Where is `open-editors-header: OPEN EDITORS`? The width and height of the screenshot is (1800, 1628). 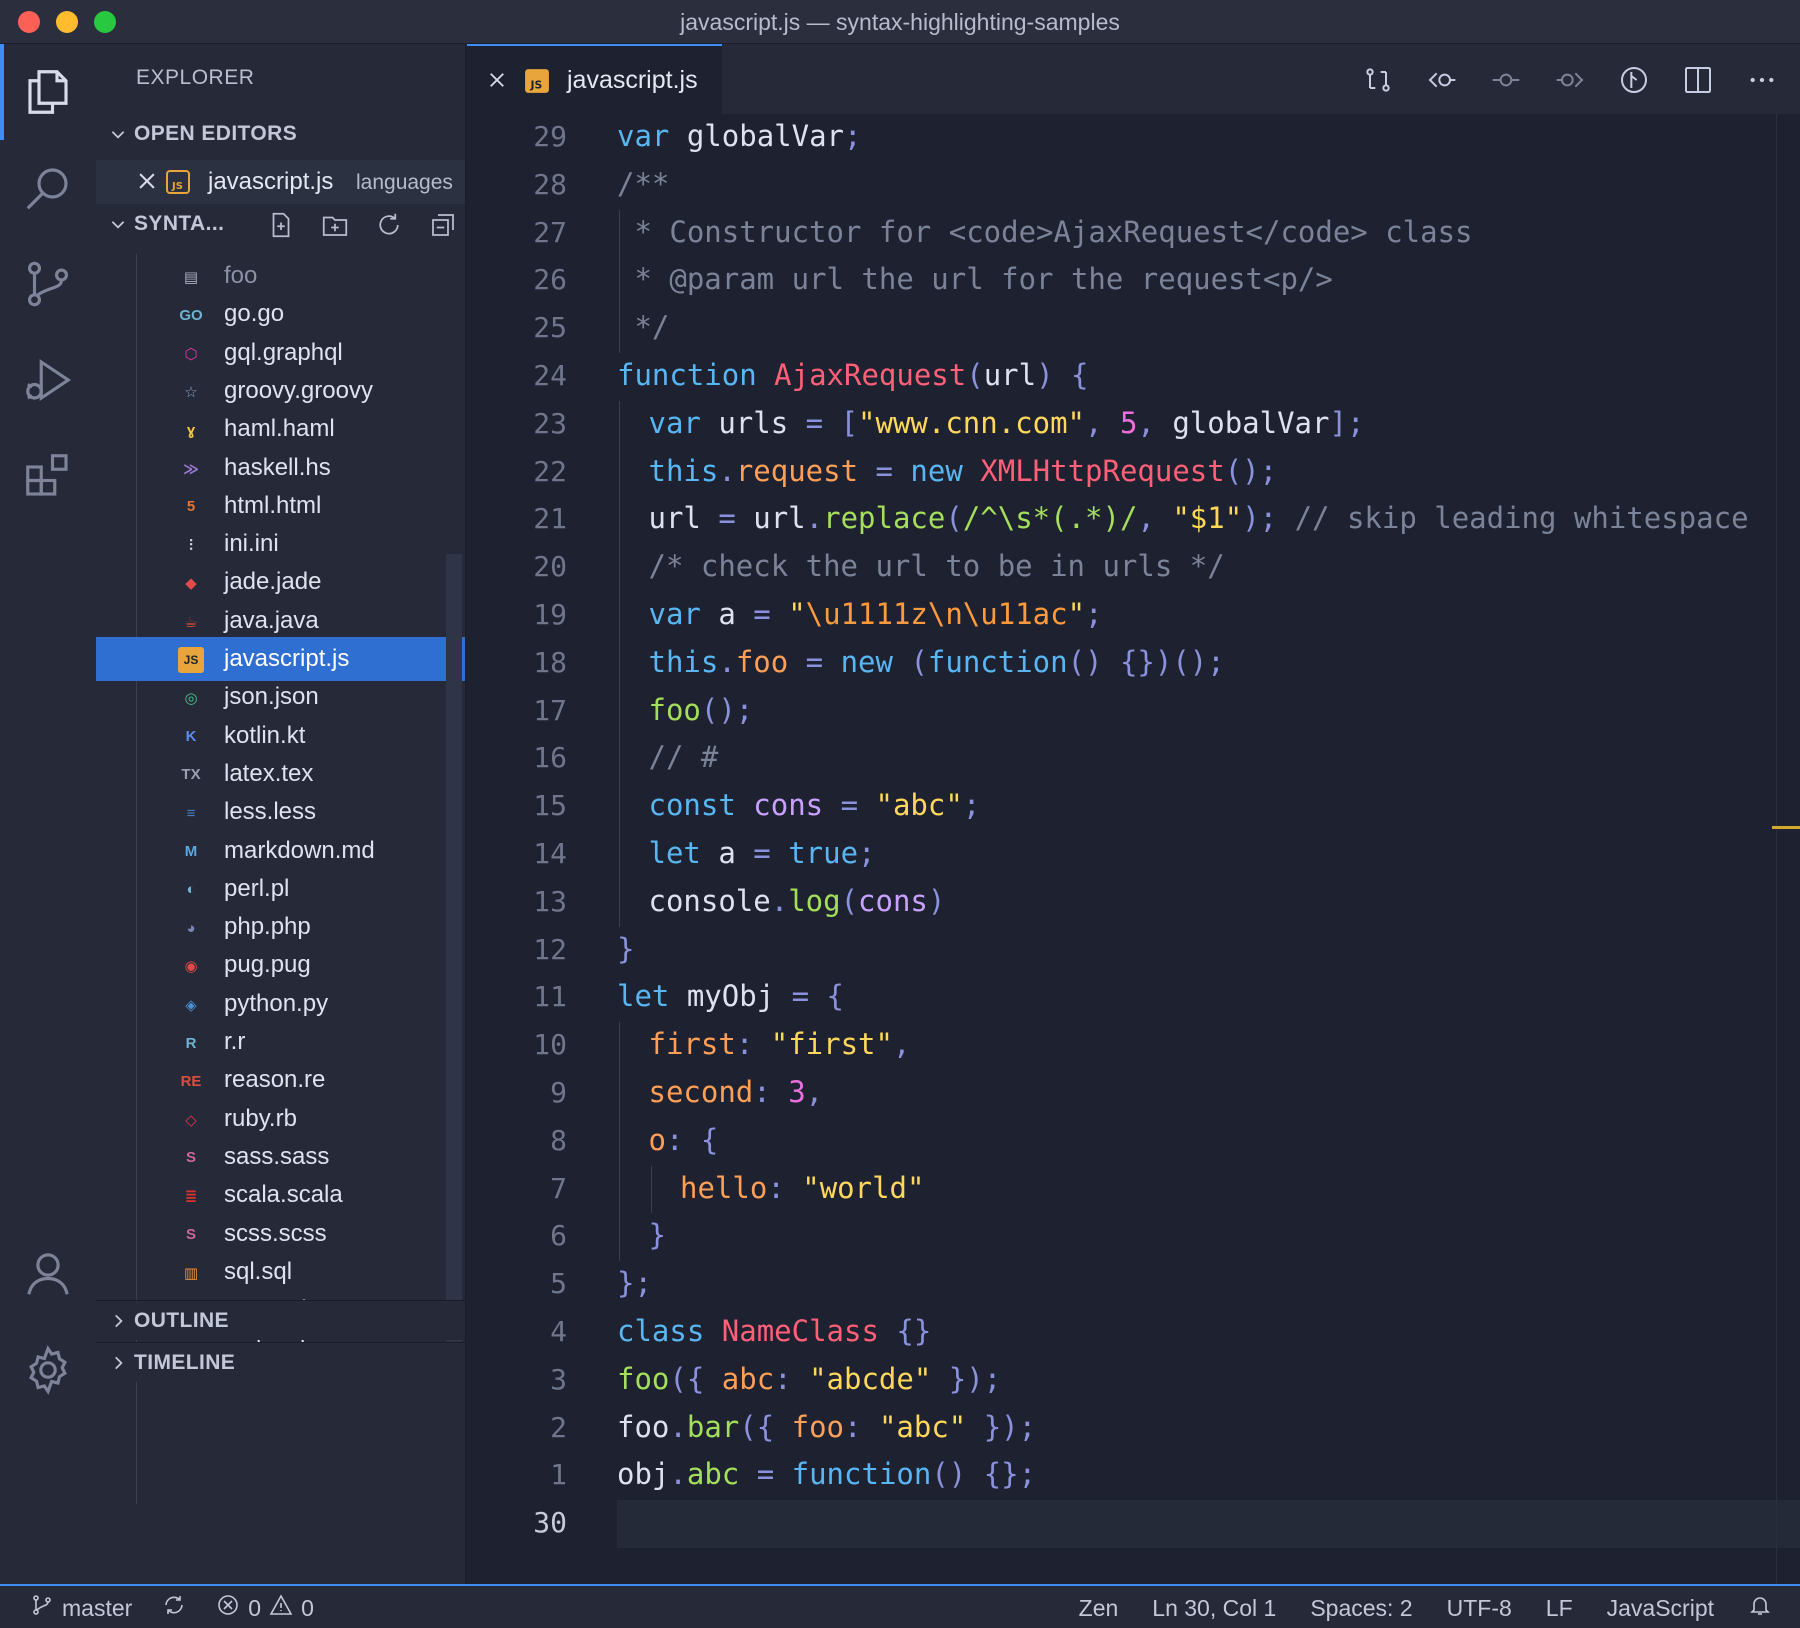
open-editors-header: OPEN EDITORS is located at coordinates (280, 134).